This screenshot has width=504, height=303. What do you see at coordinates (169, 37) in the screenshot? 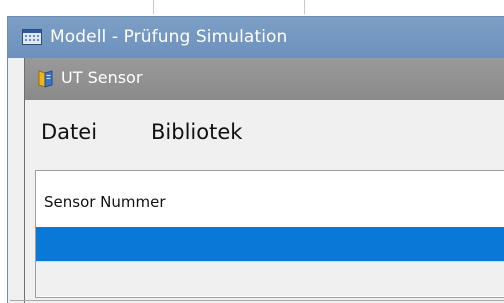
I see `outer-window-title: Modell - Prüfung Simulation` at bounding box center [169, 37].